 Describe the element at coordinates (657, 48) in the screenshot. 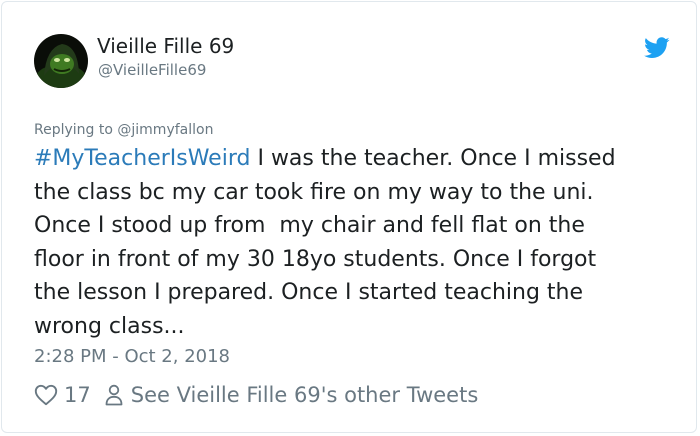

I see `twitter-bird-icon` at that location.